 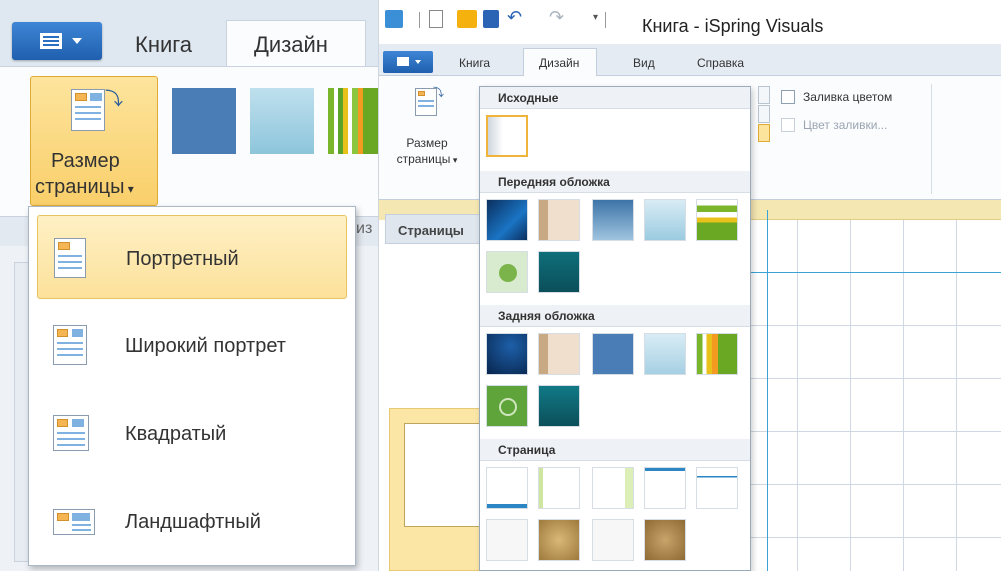 I want to click on portrait-page-icon, so click(x=70, y=258).